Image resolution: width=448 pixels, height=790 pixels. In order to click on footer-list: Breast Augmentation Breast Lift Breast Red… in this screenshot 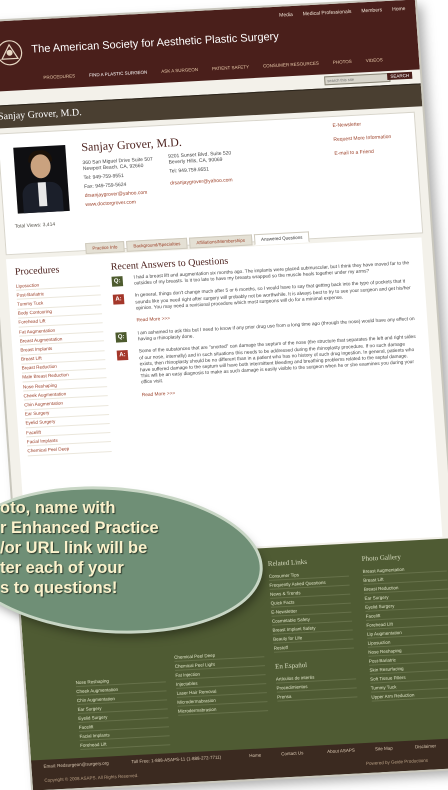, I will do `click(405, 632)`.